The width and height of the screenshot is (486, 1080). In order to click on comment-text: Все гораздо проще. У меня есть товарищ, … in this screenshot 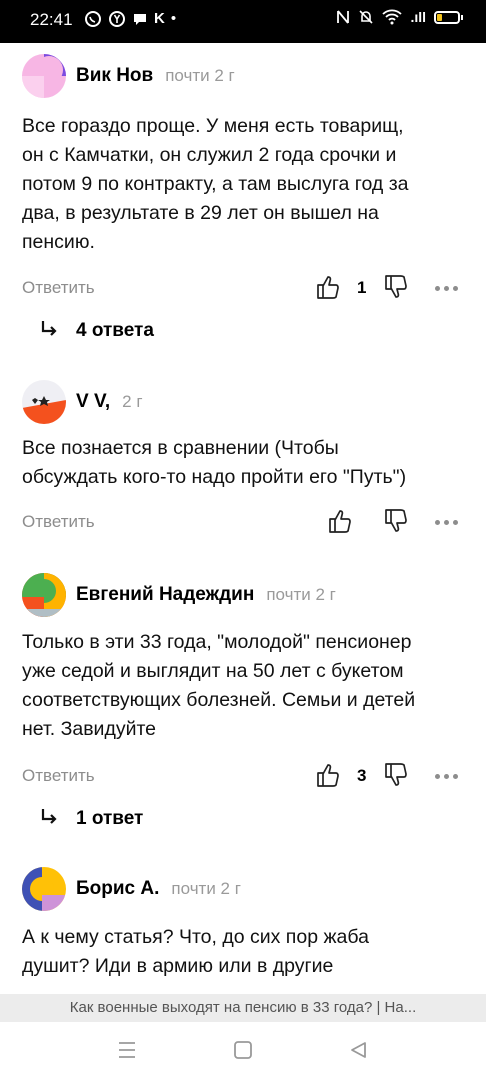, I will do `click(215, 184)`.